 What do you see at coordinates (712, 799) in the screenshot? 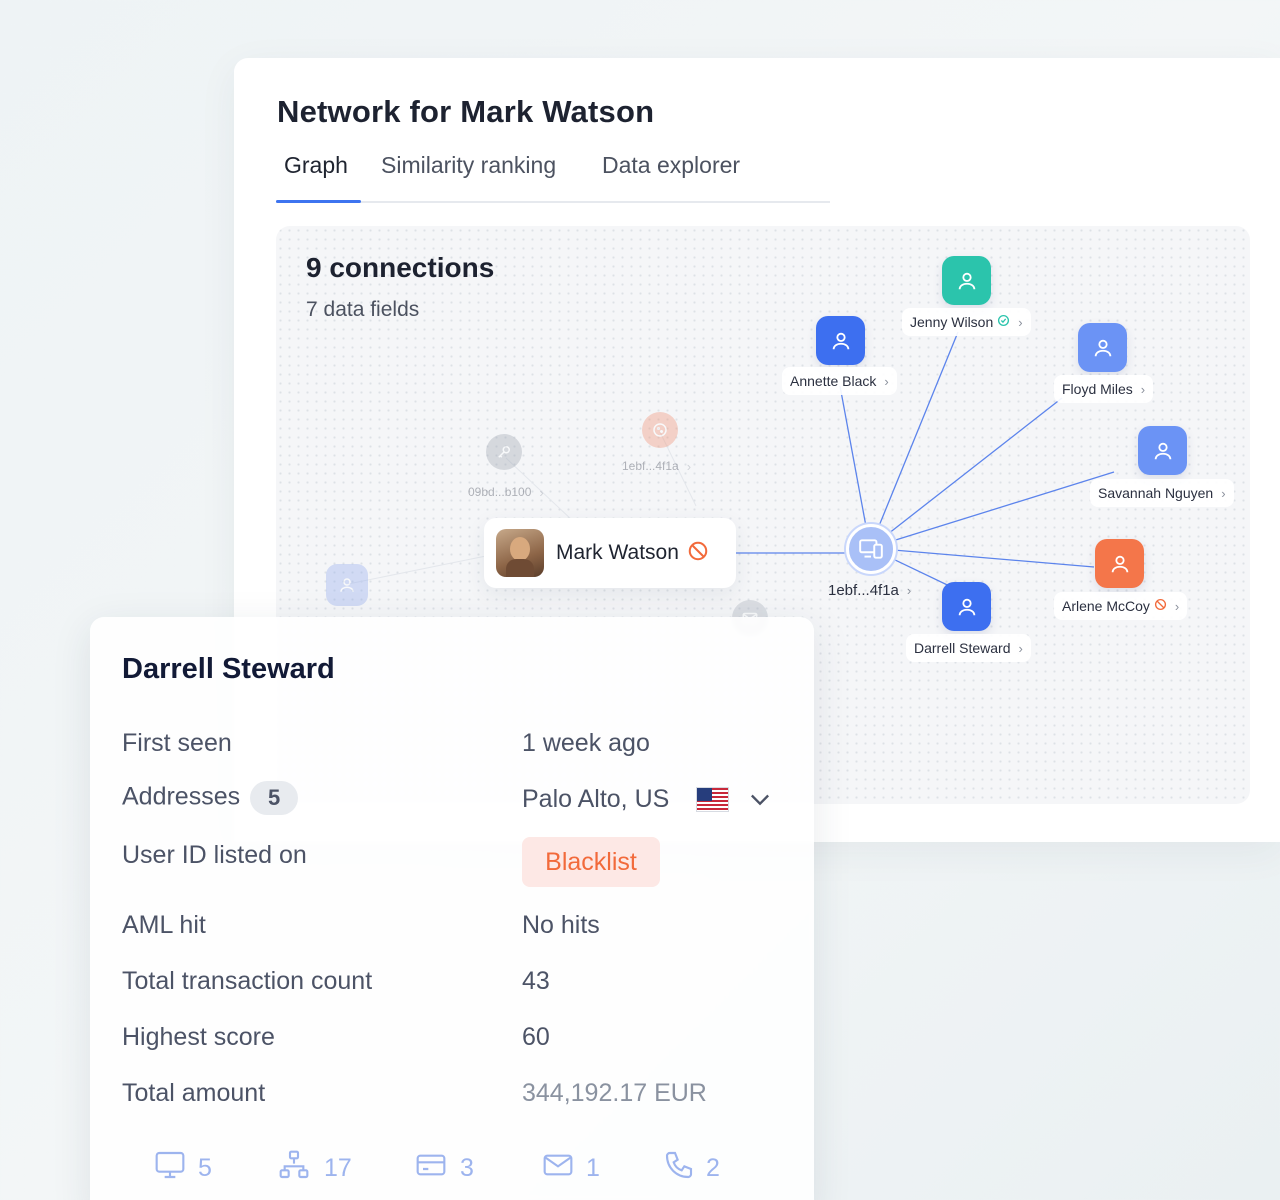
I see `us-flag-icon` at bounding box center [712, 799].